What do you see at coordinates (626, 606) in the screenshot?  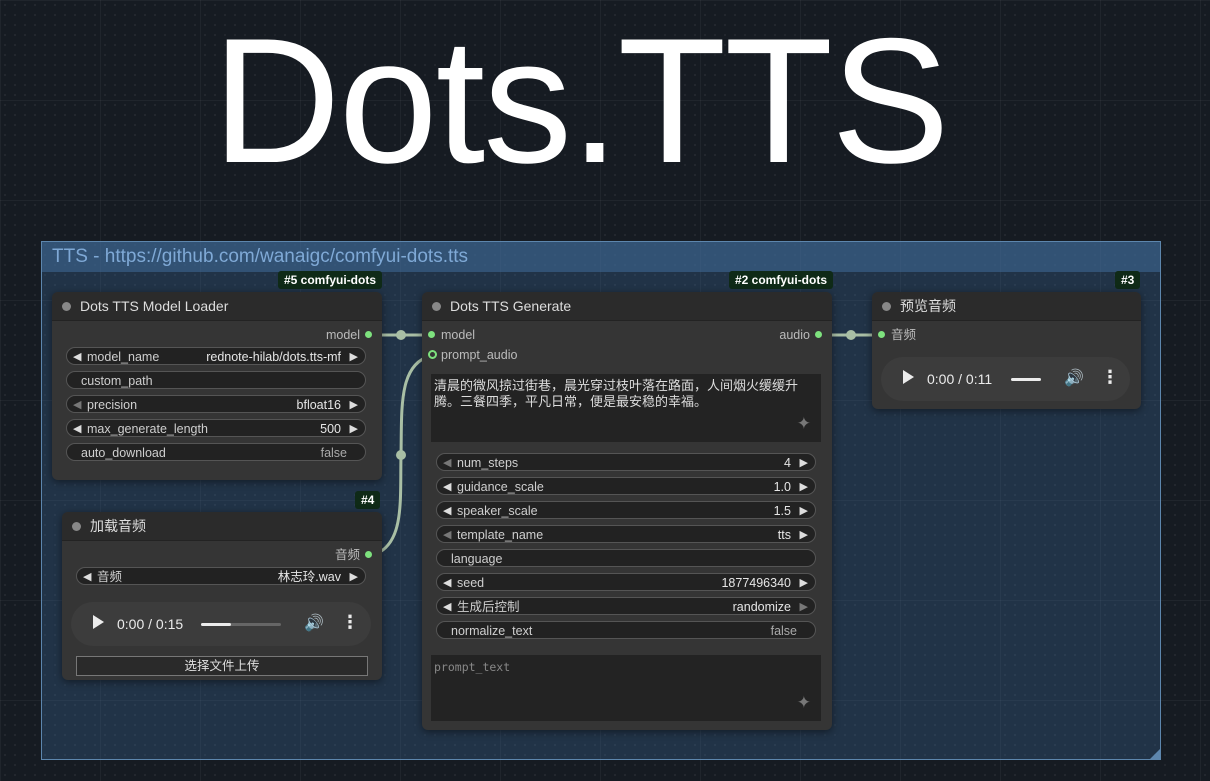 I see `widget-control-after-generate: ◀ 生成后控制 randomize ▶` at bounding box center [626, 606].